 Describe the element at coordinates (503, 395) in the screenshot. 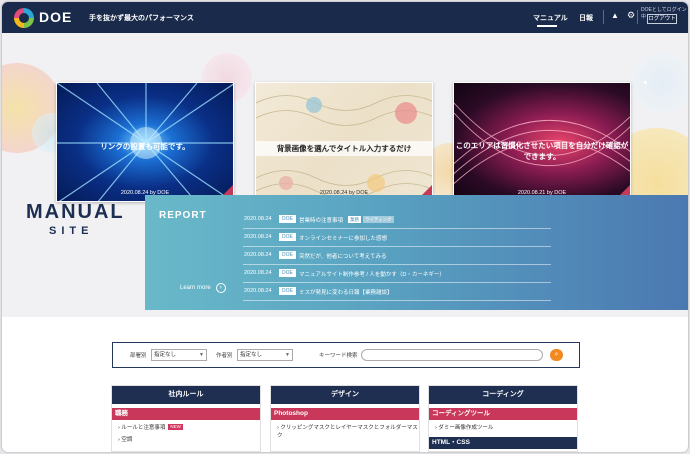

I see `column-header: コーディング` at that location.